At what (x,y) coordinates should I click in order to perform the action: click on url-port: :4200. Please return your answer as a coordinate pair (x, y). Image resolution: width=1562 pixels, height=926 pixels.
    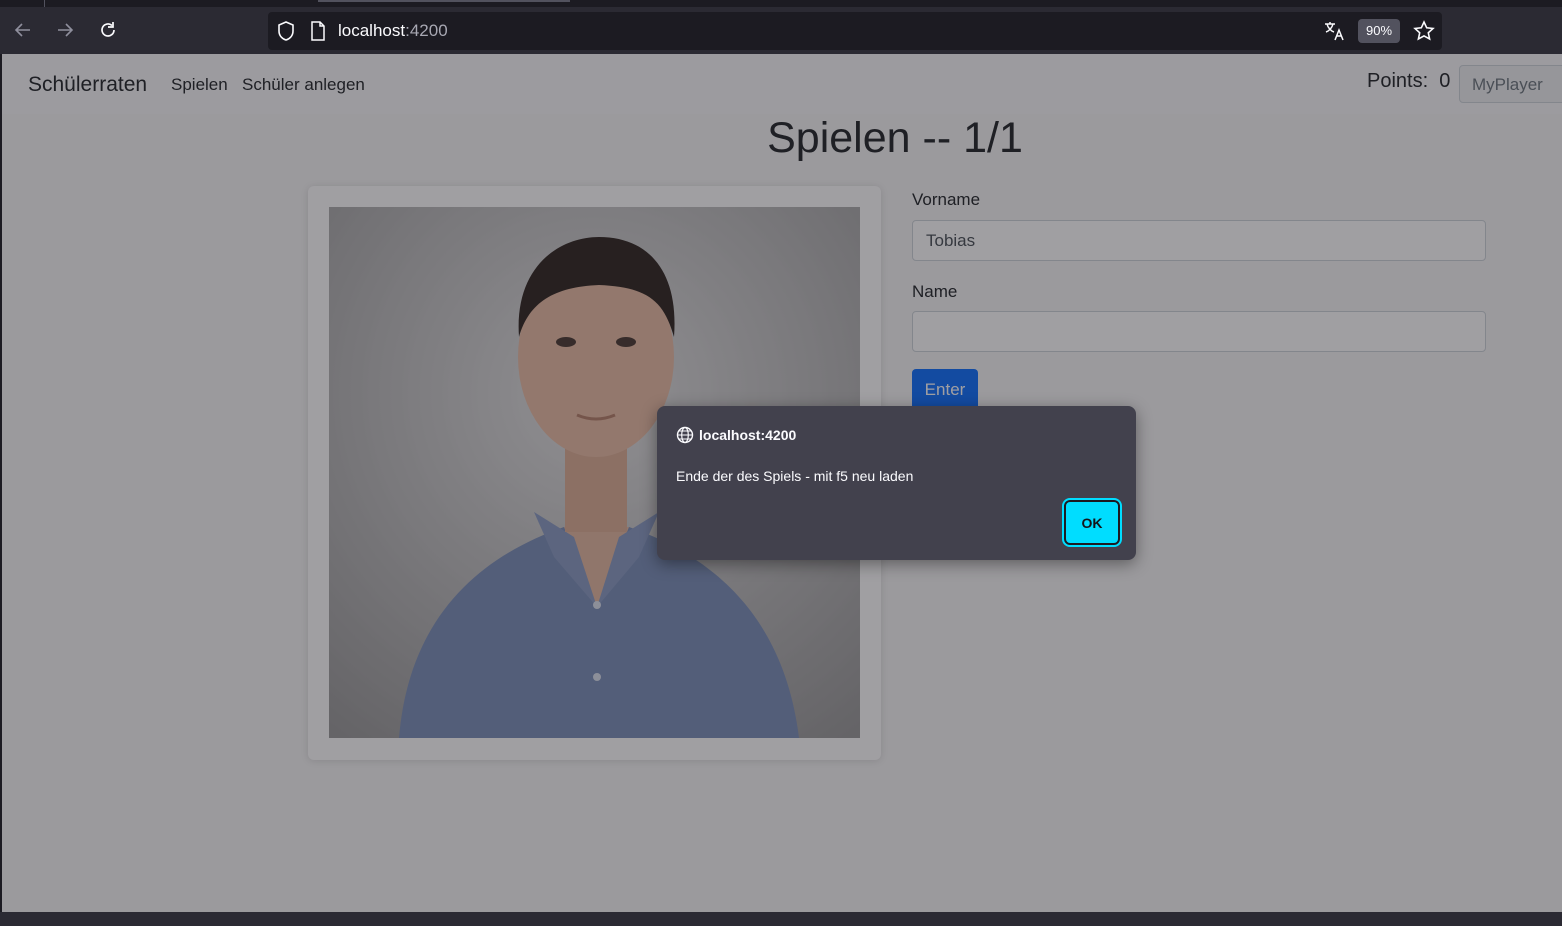
    Looking at the image, I should click on (426, 30).